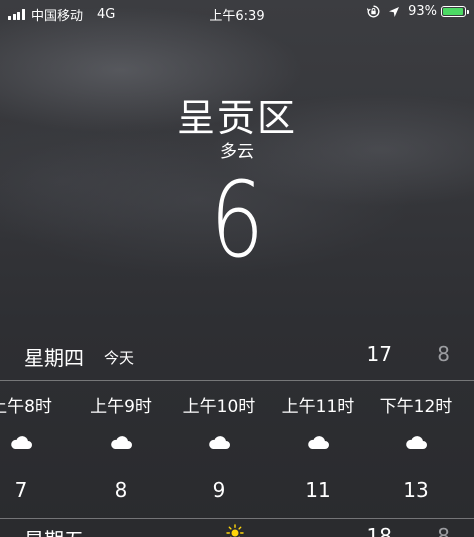 This screenshot has height=537, width=474. I want to click on status-bar-right: 93%, so click(418, 11).